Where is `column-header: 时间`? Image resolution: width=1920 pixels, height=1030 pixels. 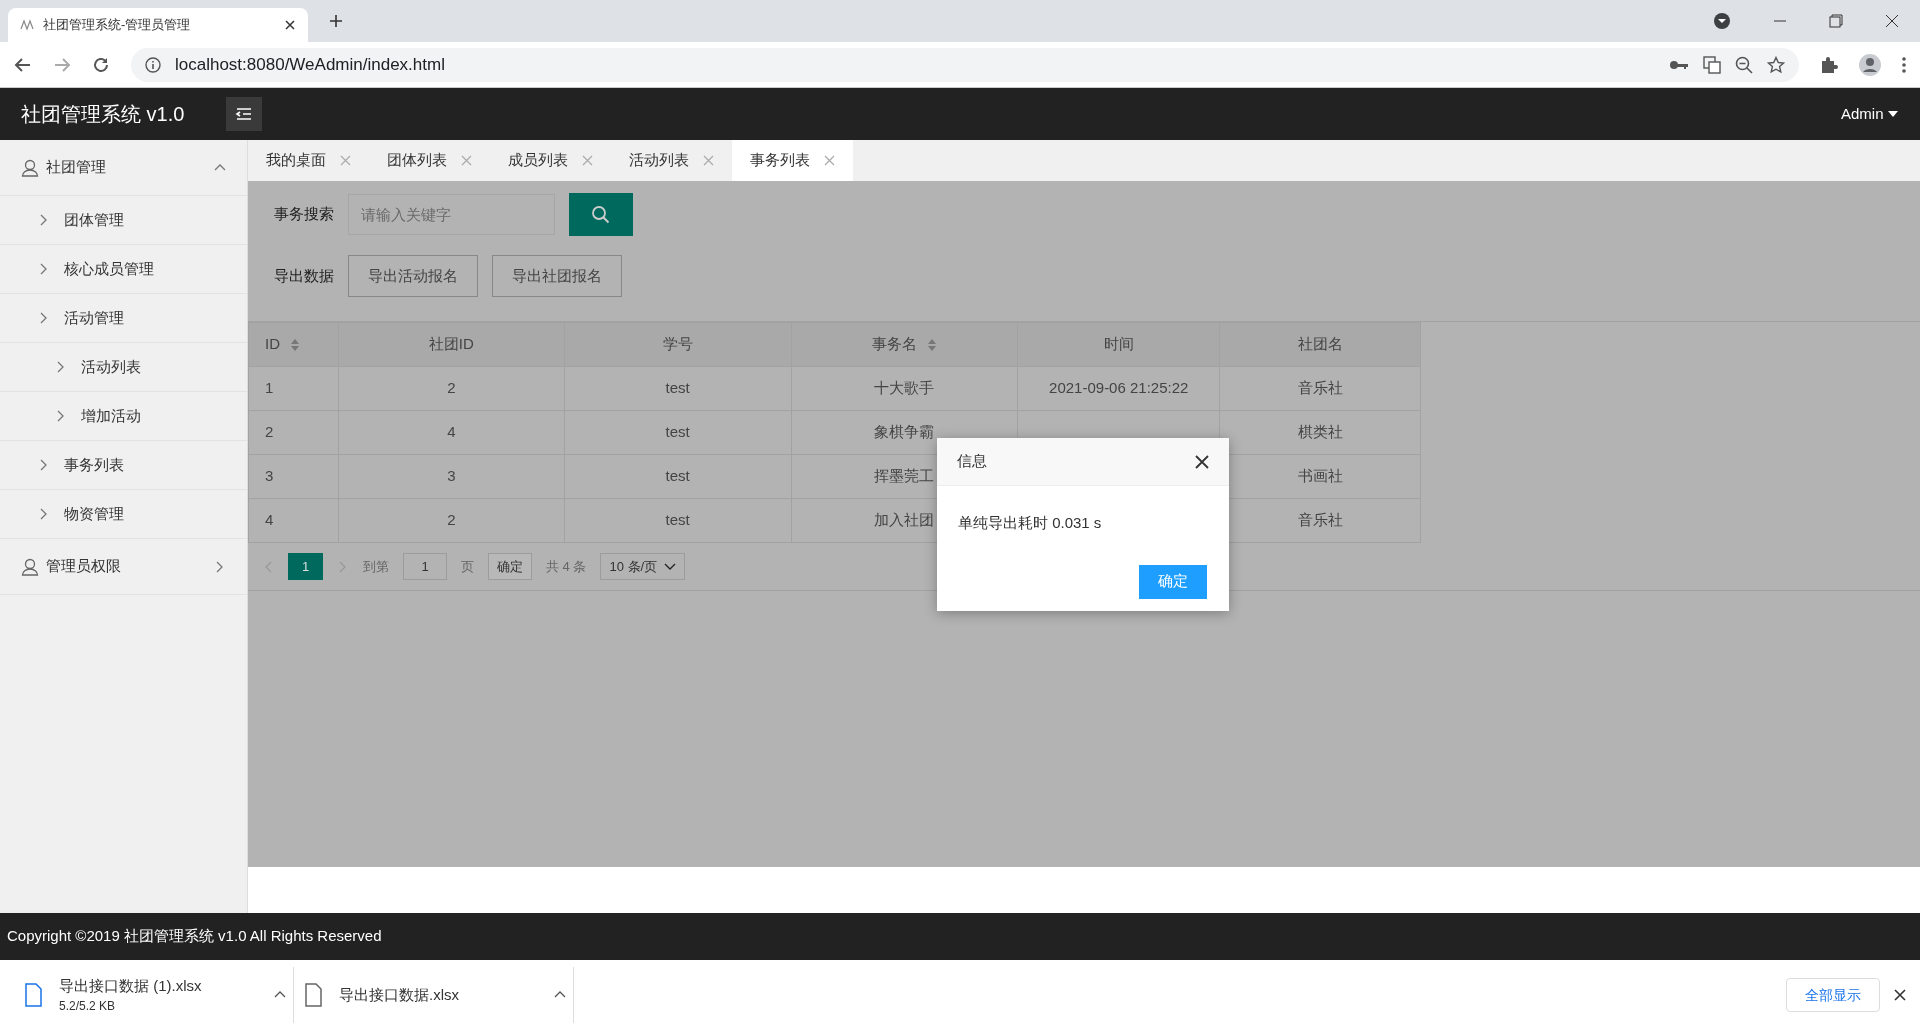
column-header: 时间 is located at coordinates (1118, 344).